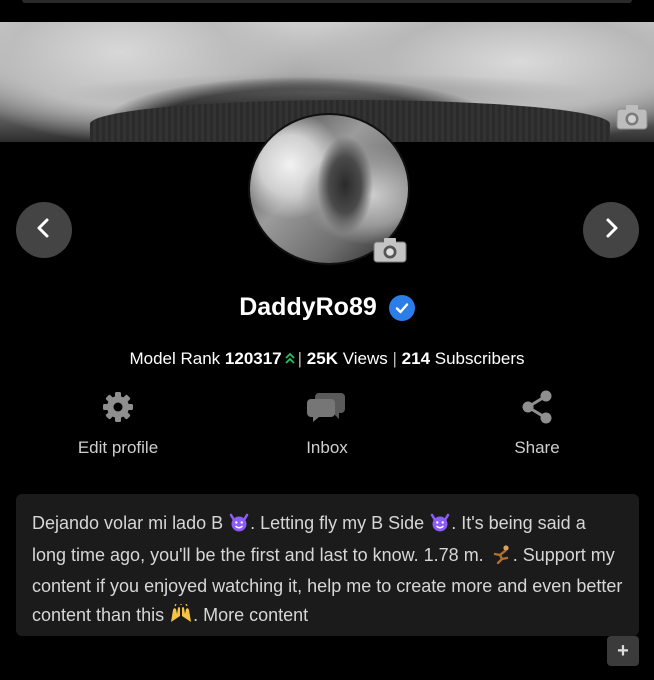 Image resolution: width=654 pixels, height=680 pixels. What do you see at coordinates (253, 358) in the screenshot?
I see `rank-value: 120317` at bounding box center [253, 358].